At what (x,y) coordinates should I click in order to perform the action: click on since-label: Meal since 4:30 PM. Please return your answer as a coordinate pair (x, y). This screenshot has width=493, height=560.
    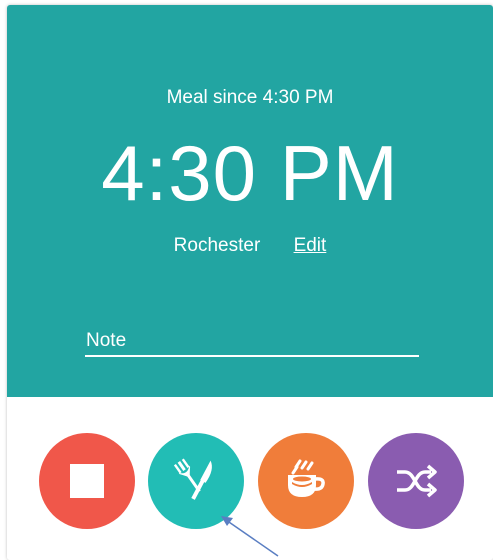
    Looking at the image, I should click on (250, 97).